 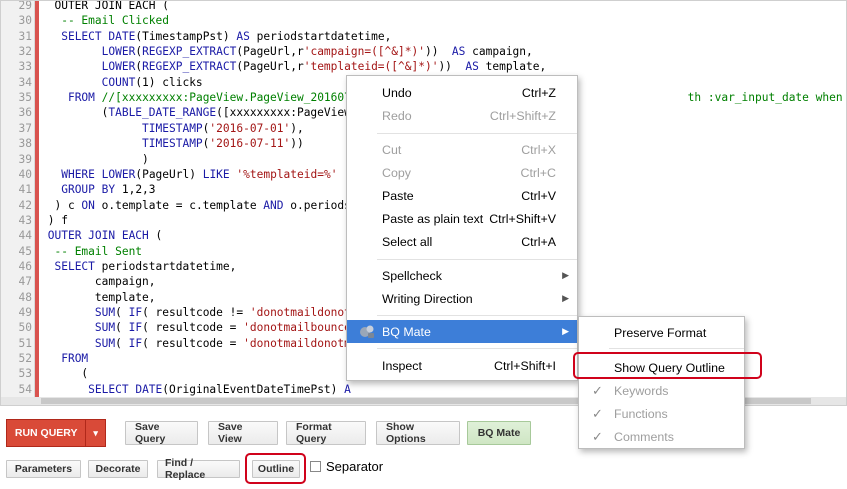 I want to click on line-number: 53, so click(x=25, y=374).